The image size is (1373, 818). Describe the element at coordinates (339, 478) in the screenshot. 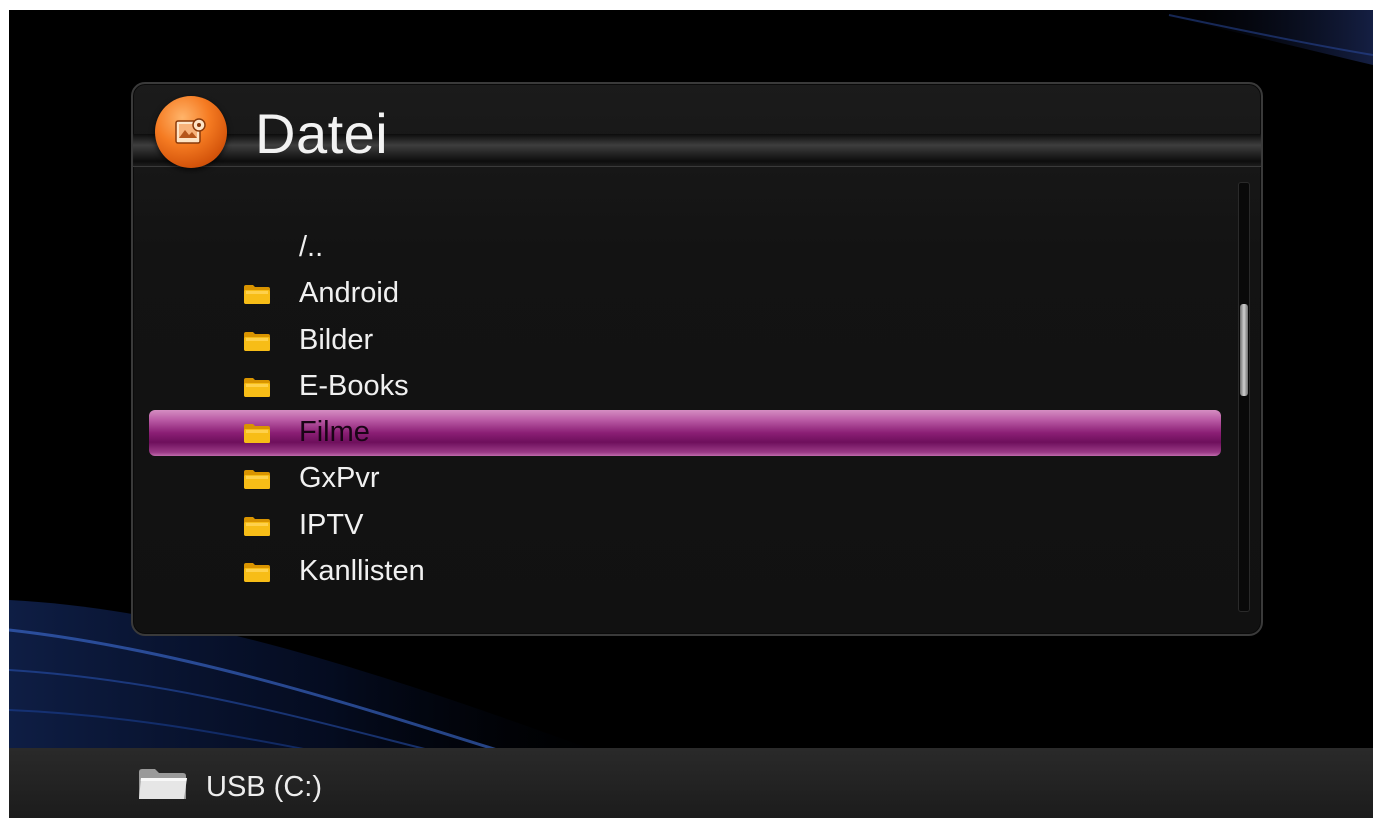

I see `list-item-label: GxPvr` at that location.